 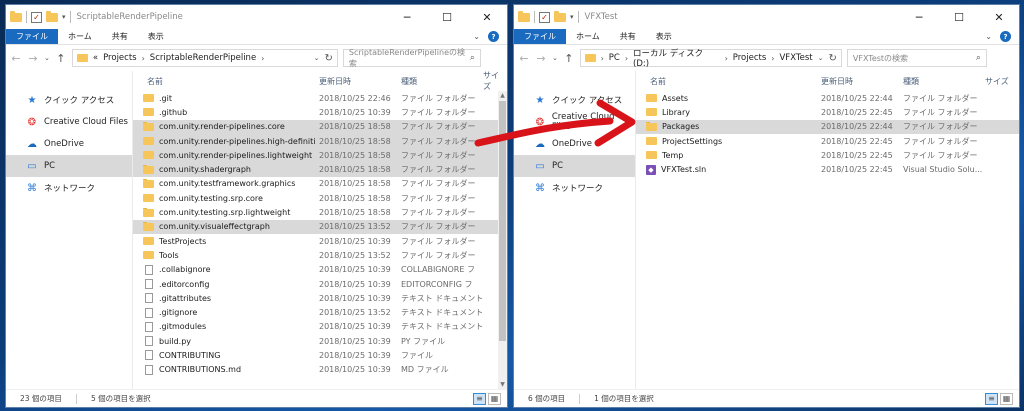 I want to click on file-row: Tools 2018/10/25 13:52 ファイル フォルダー, so click(x=320, y=255).